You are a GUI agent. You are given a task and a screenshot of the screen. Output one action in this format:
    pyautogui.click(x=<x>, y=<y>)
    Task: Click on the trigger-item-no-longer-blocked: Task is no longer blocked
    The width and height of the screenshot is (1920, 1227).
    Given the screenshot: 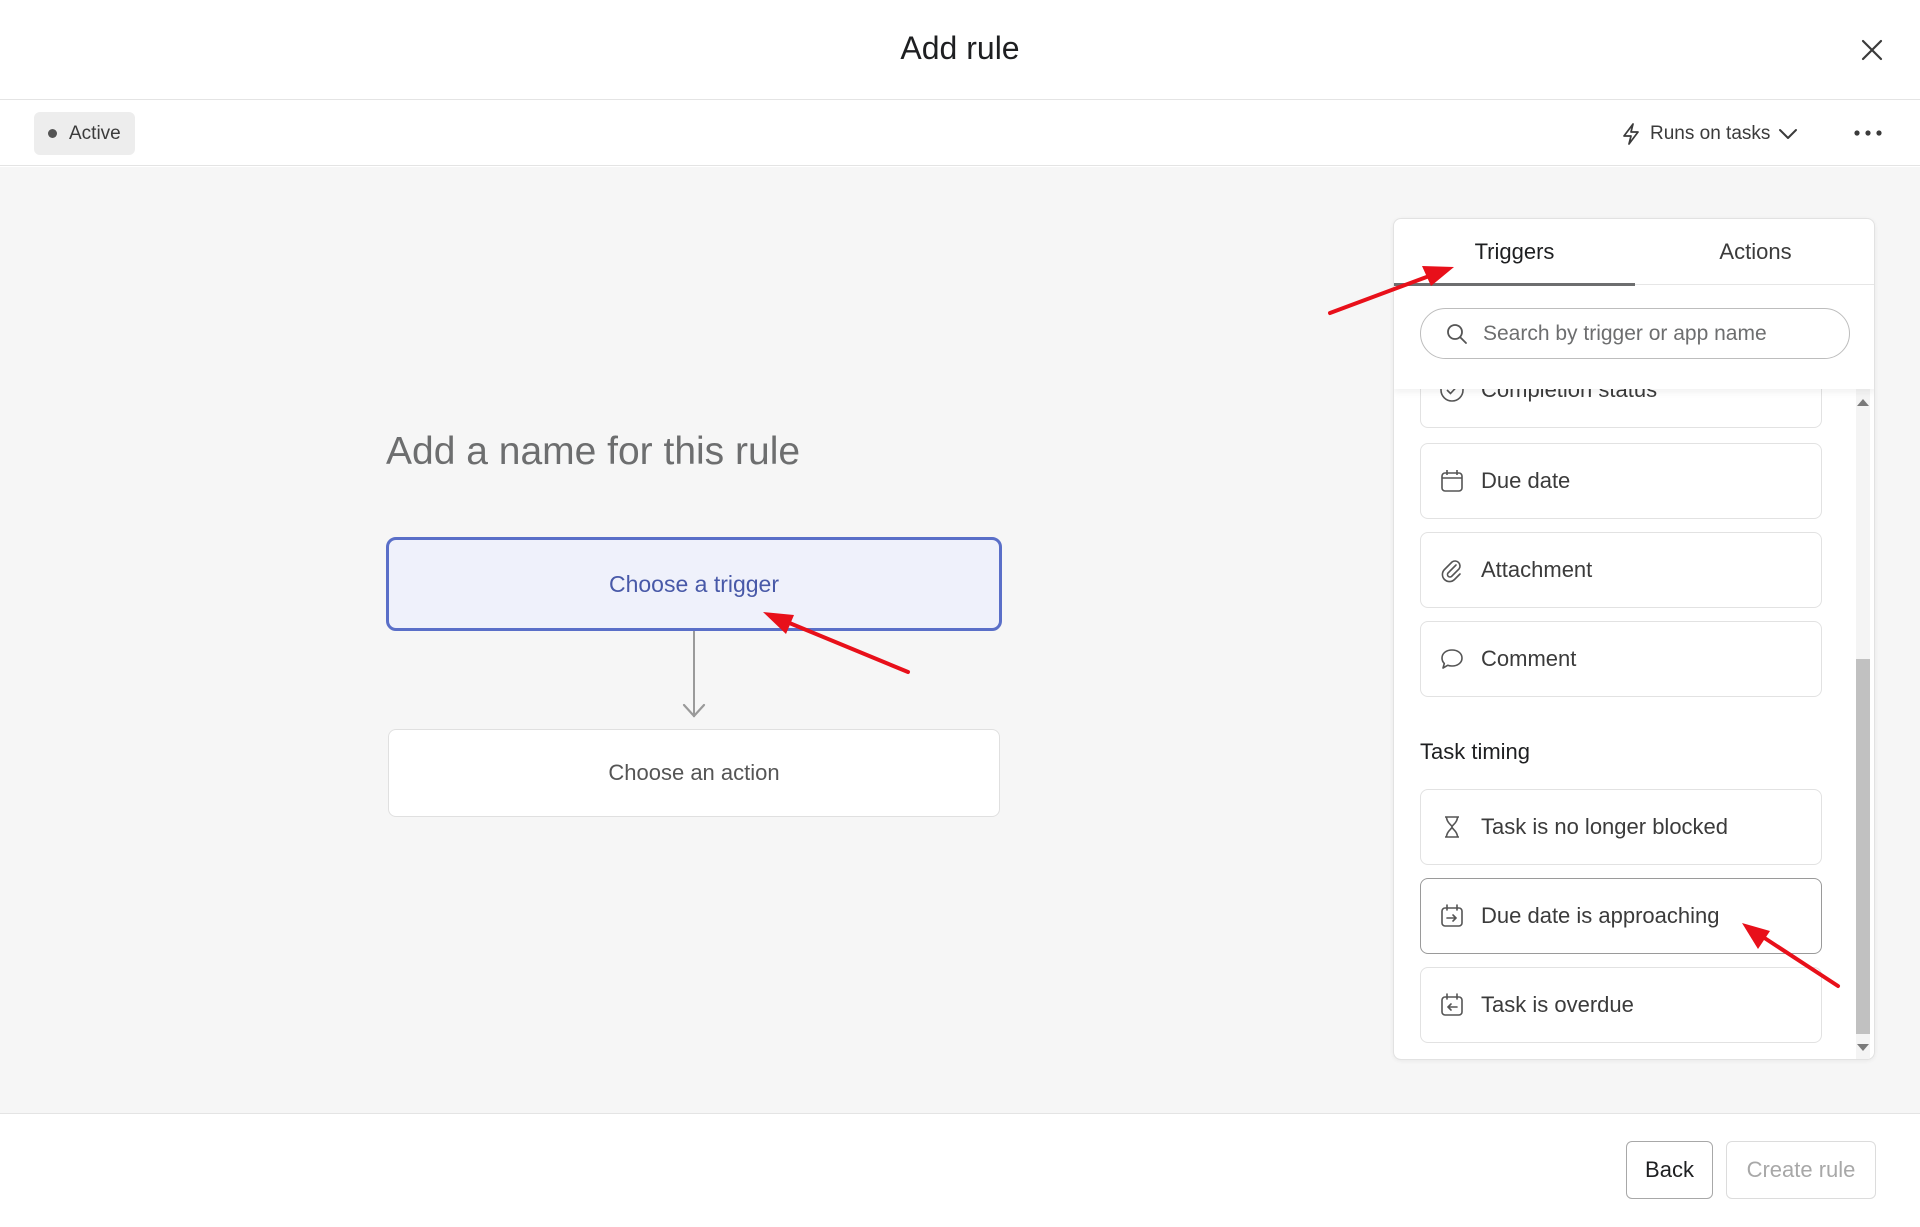 What is the action you would take?
    pyautogui.click(x=1621, y=827)
    